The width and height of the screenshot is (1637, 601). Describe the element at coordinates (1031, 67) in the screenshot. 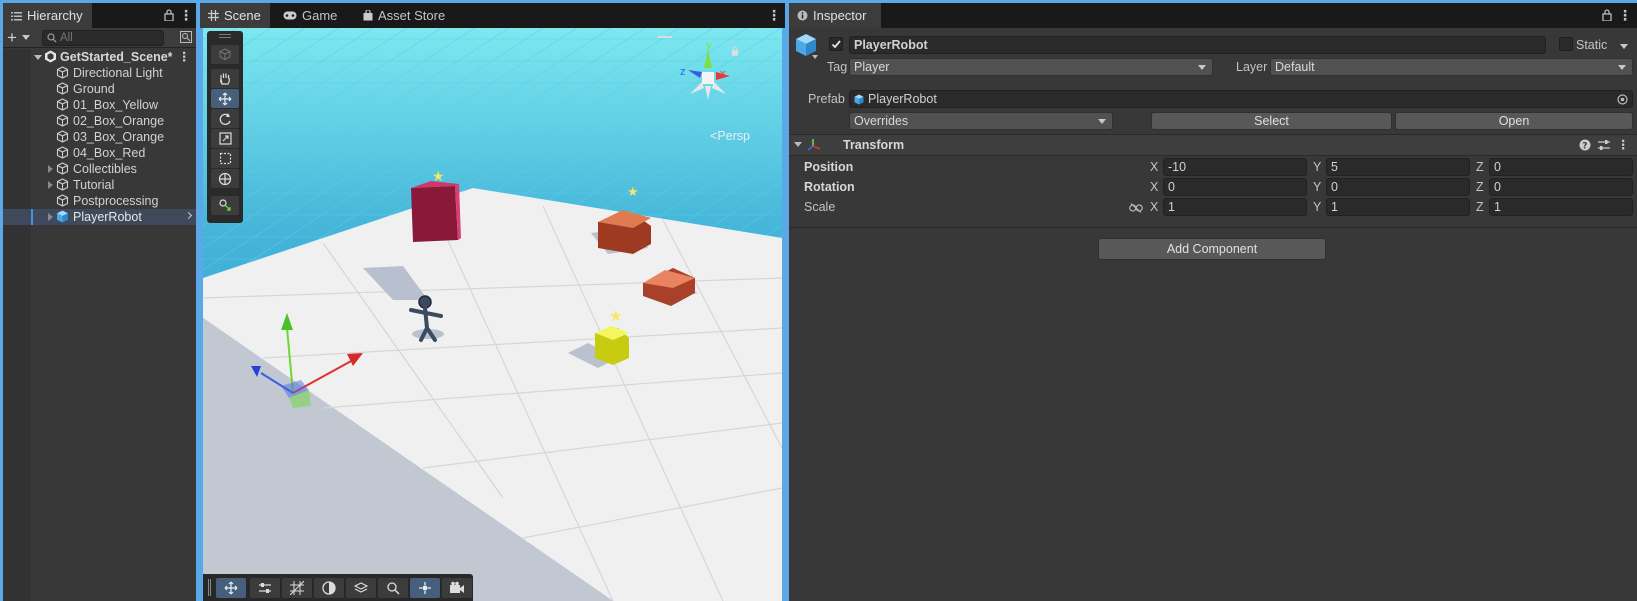

I see `tag-dropdown: Player` at that location.